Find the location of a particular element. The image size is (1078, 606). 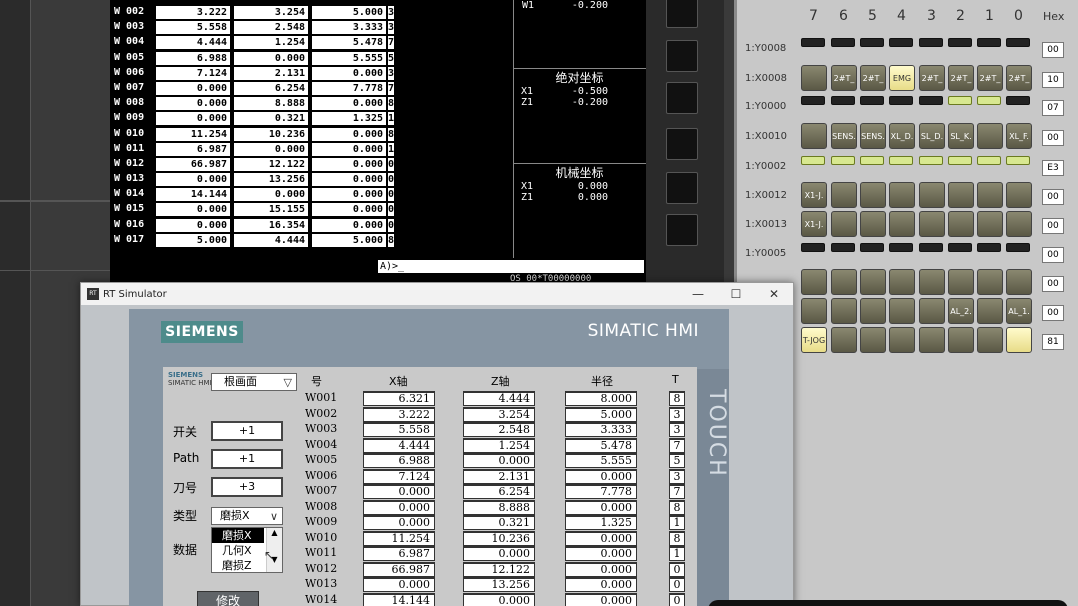

offset-z-cell: 12.122 is located at coordinates (499, 569).